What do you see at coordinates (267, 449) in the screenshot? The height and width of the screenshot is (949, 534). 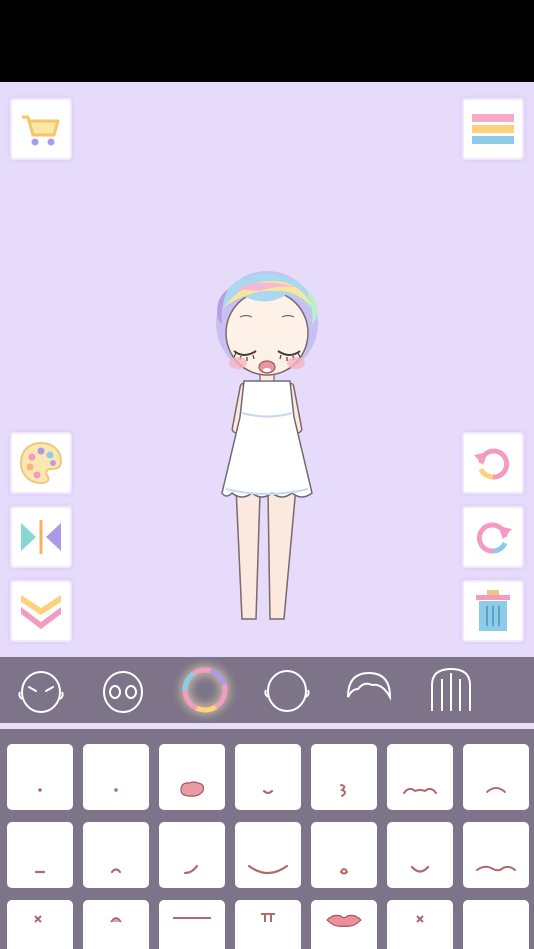 I see `character-doll` at bounding box center [267, 449].